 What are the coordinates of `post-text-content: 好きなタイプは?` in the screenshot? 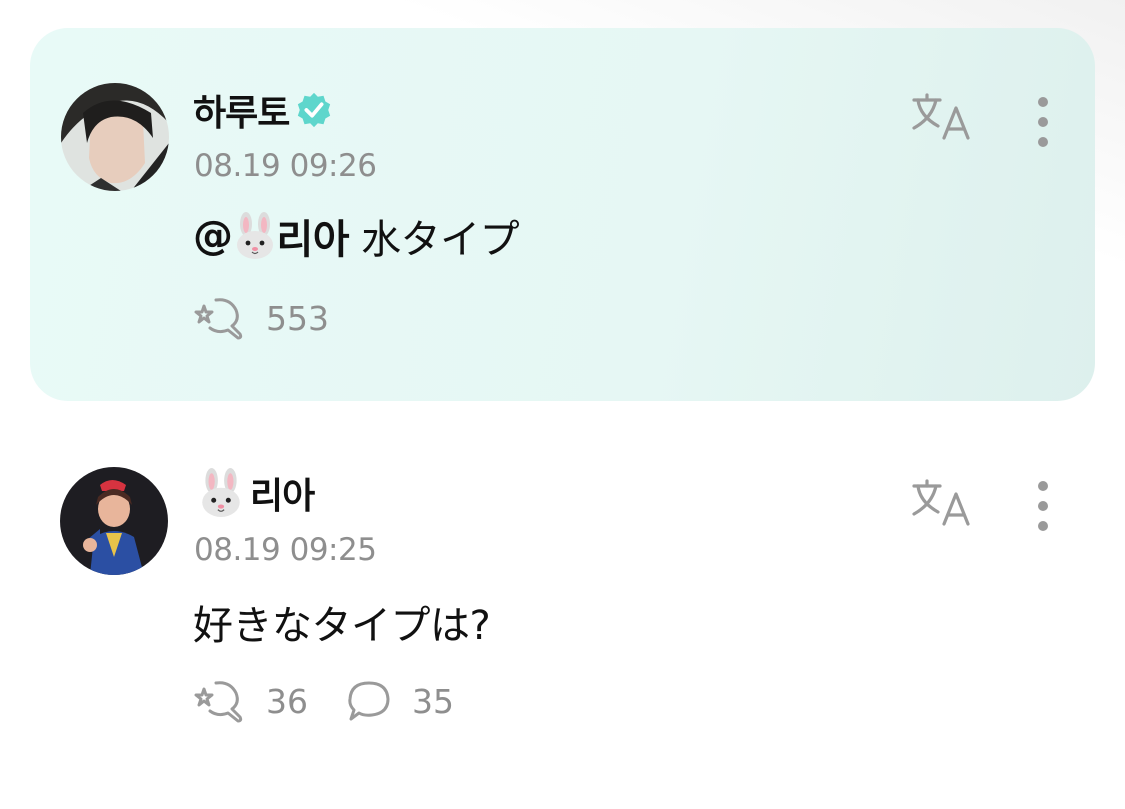 It's located at (342, 626).